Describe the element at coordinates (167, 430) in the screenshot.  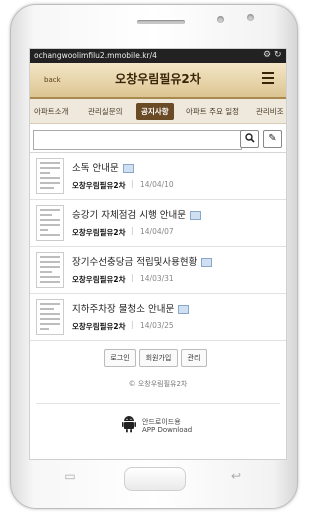
I see `app-download-line2: APP Download` at that location.